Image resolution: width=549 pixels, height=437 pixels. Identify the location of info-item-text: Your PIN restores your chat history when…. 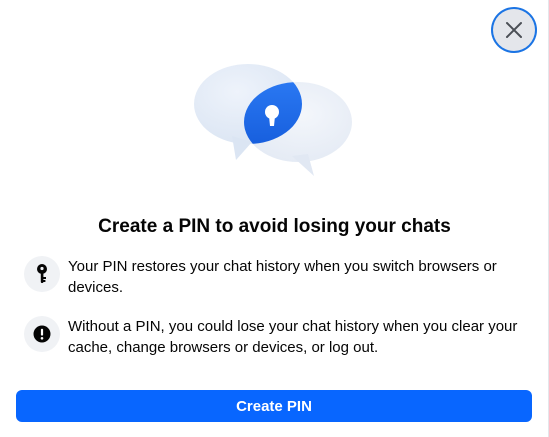
(282, 277).